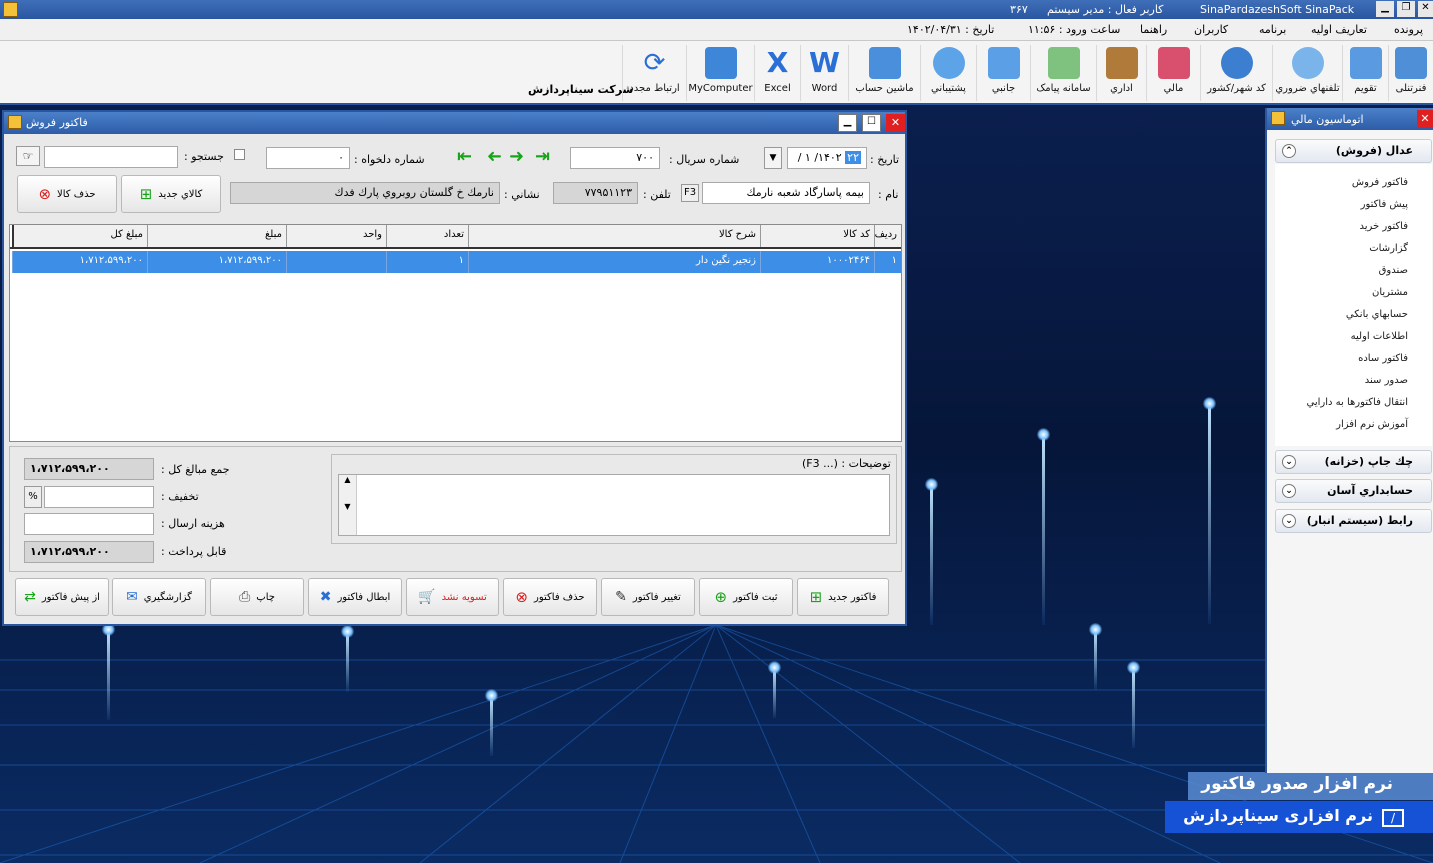  I want to click on f3-button: F3, so click(690, 193).